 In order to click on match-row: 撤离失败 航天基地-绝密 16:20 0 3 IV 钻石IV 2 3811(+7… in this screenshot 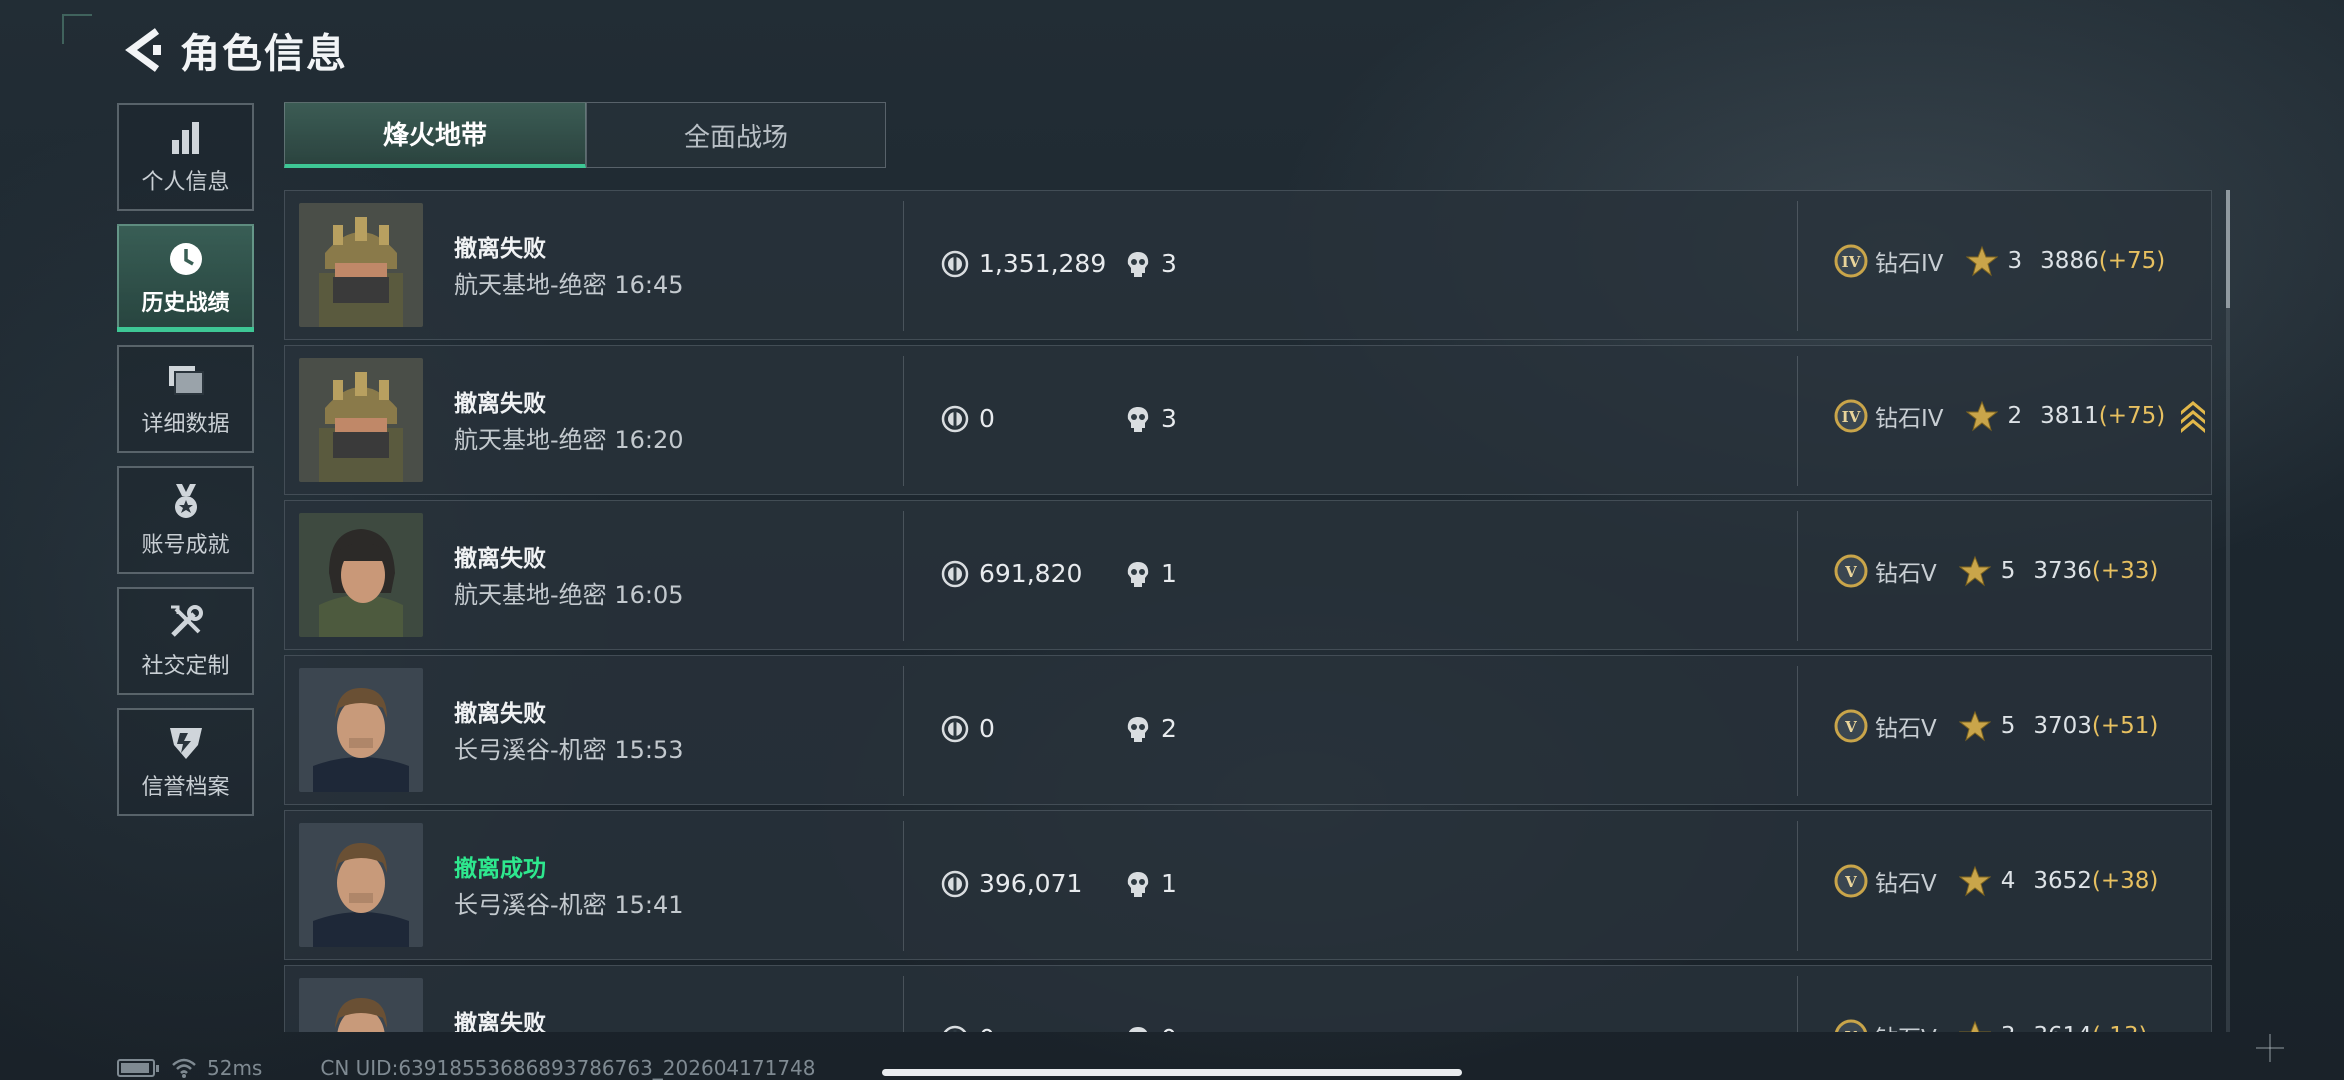, I will do `click(1248, 420)`.